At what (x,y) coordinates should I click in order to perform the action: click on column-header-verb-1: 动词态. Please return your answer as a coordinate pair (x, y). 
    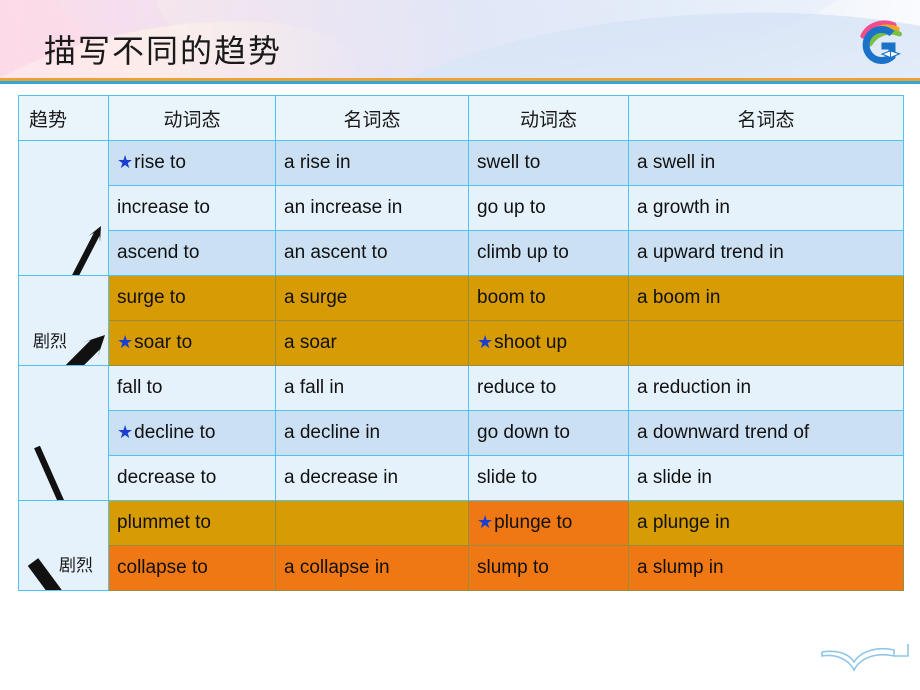
    Looking at the image, I should click on (192, 118).